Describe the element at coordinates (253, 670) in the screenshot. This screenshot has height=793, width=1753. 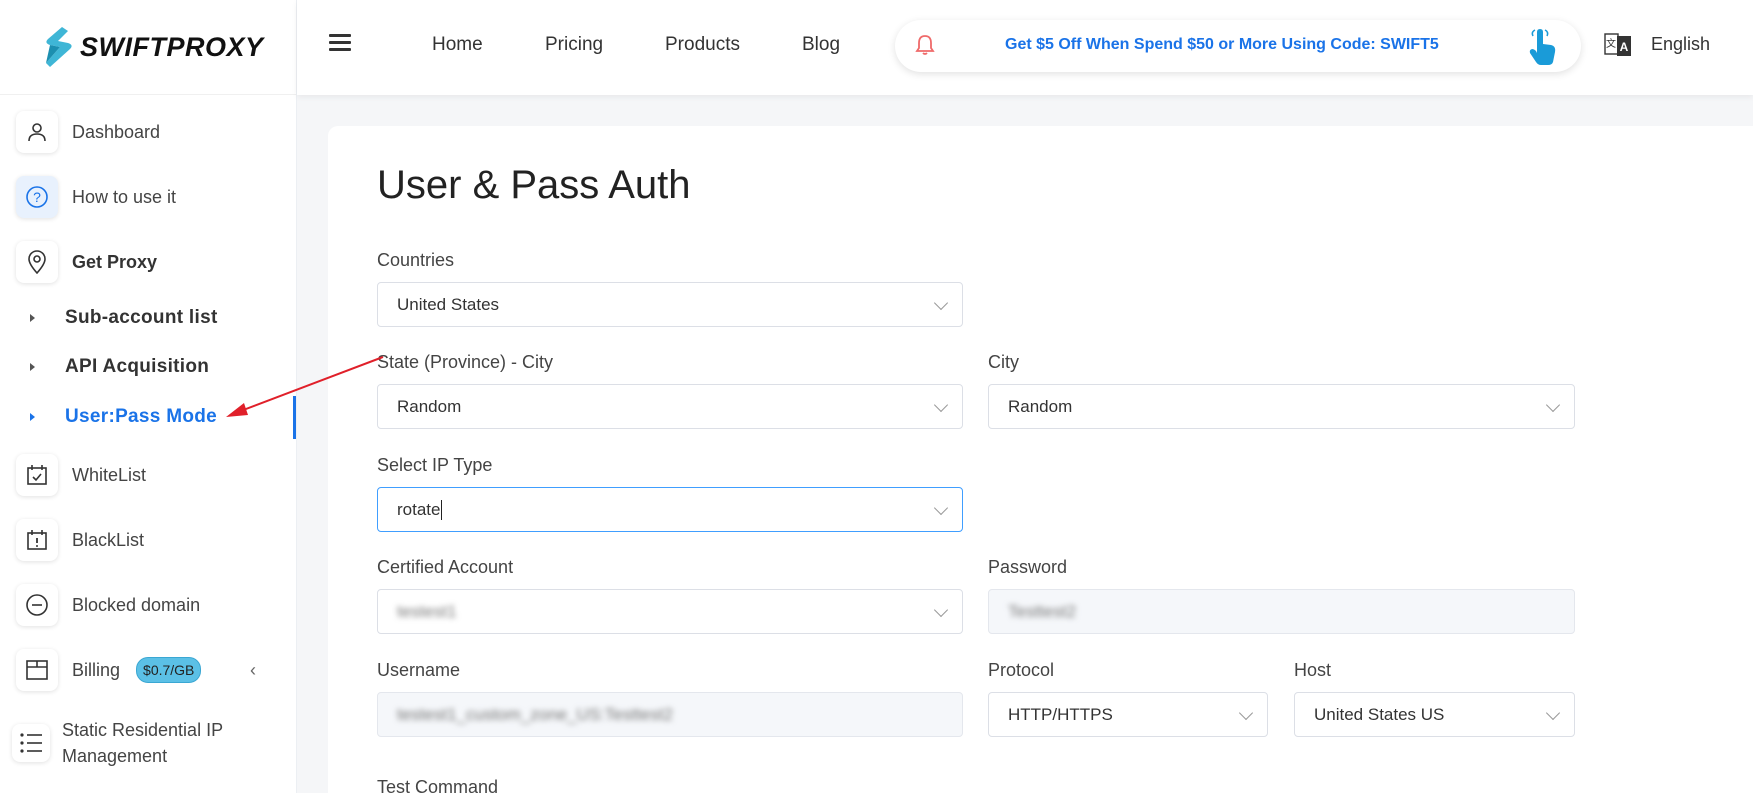
I see `chevron-left-icon: ‹` at that location.